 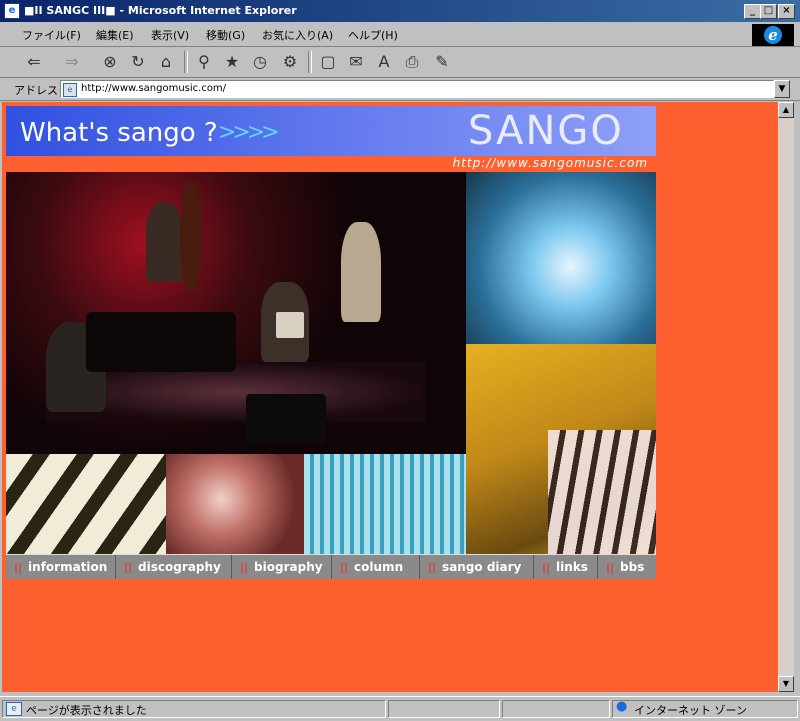 What do you see at coordinates (36, 90) in the screenshot?
I see `address-label: アドレス` at bounding box center [36, 90].